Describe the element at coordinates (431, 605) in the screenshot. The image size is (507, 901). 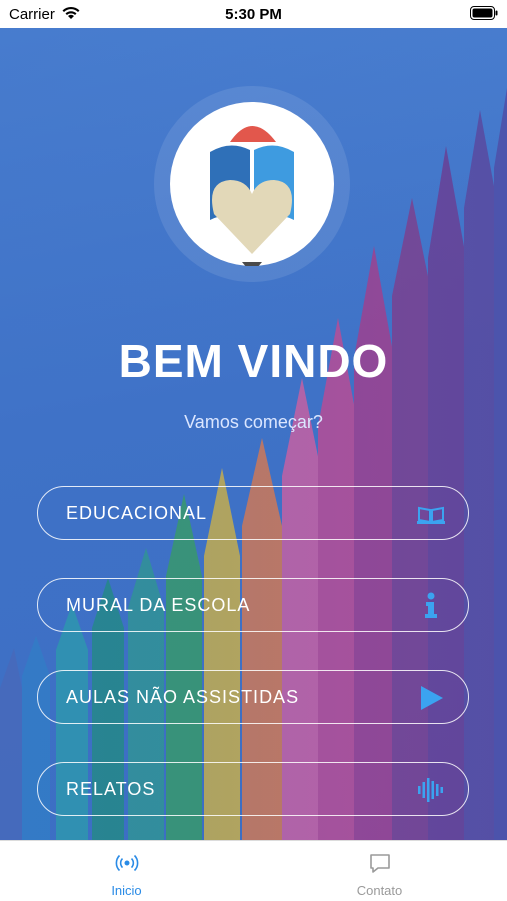
I see `info-icon` at that location.